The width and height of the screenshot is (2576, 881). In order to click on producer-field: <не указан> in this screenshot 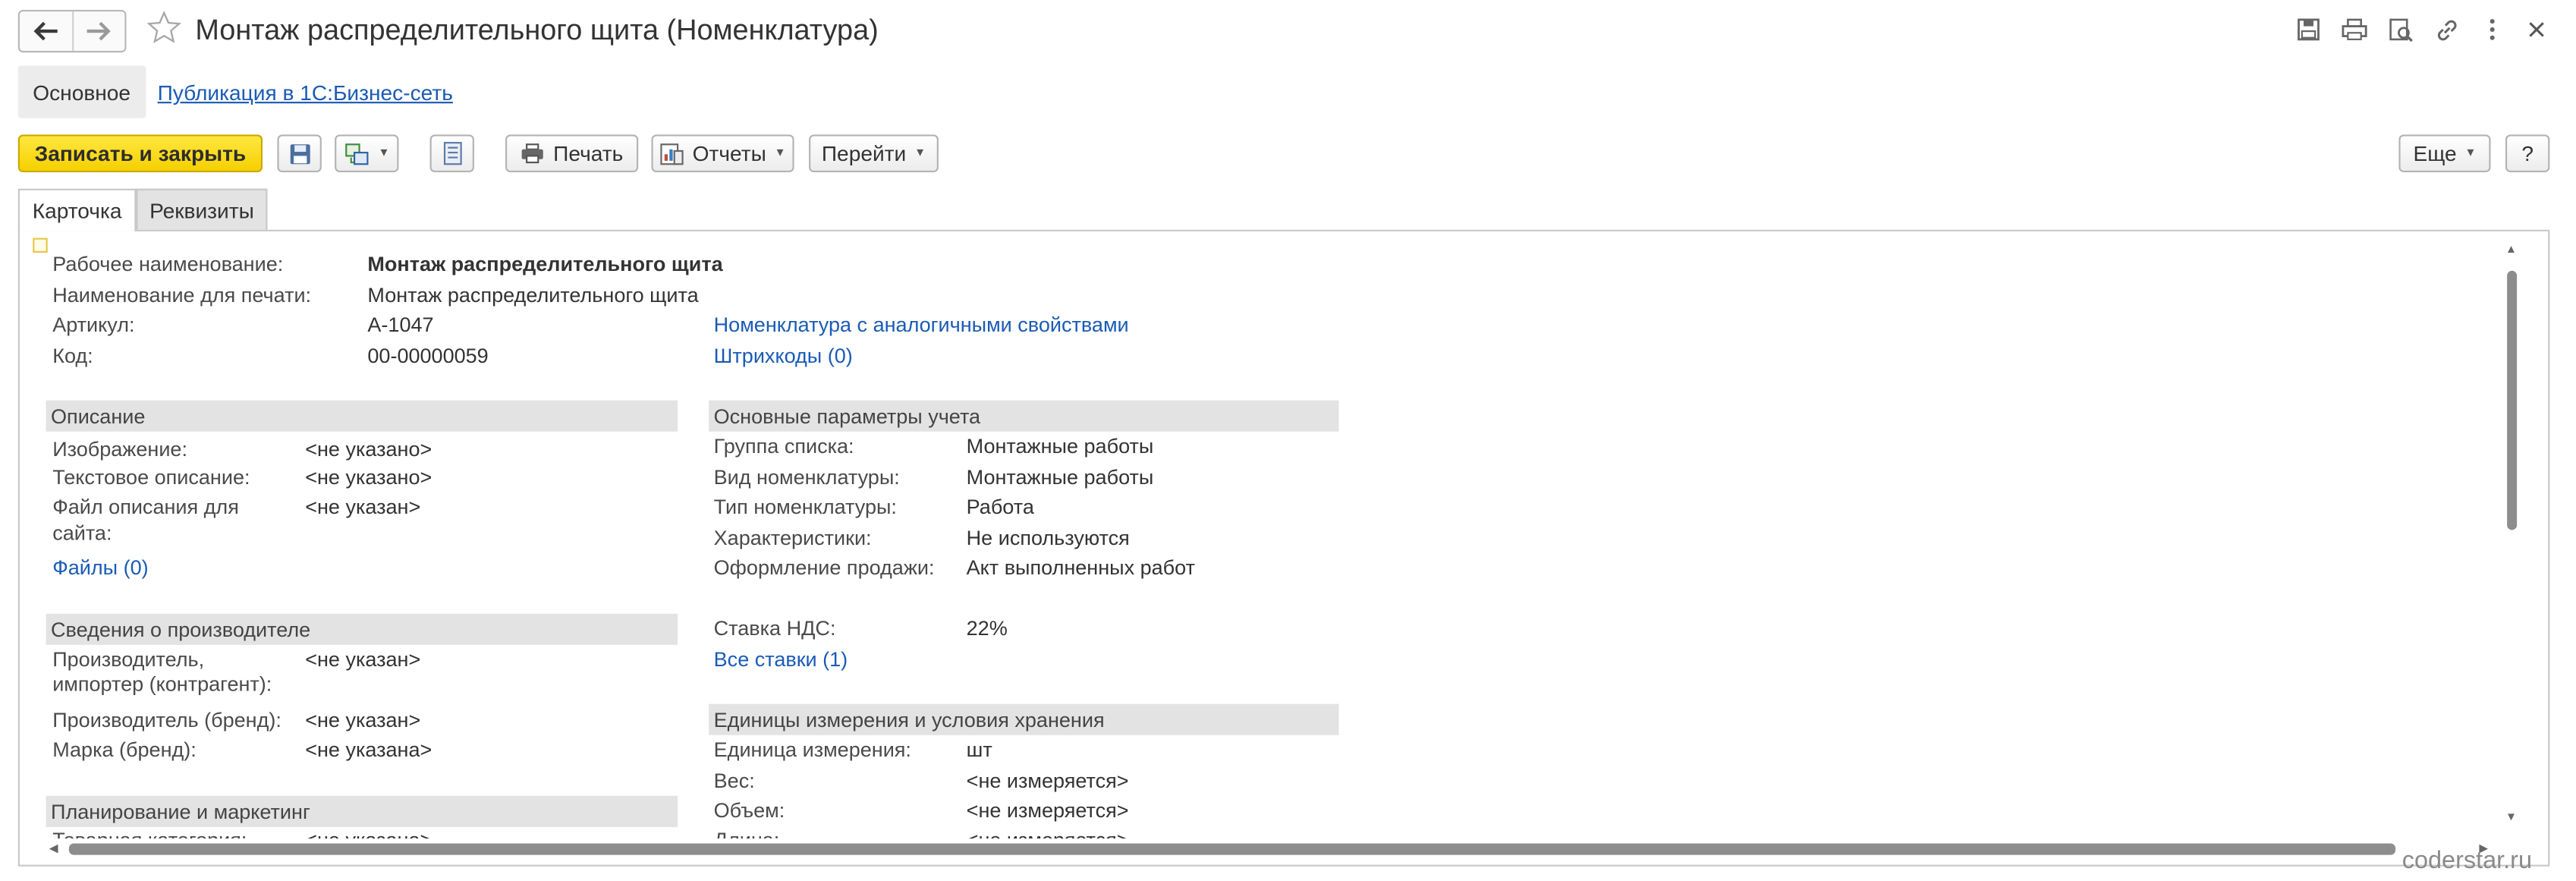, I will do `click(362, 659)`.